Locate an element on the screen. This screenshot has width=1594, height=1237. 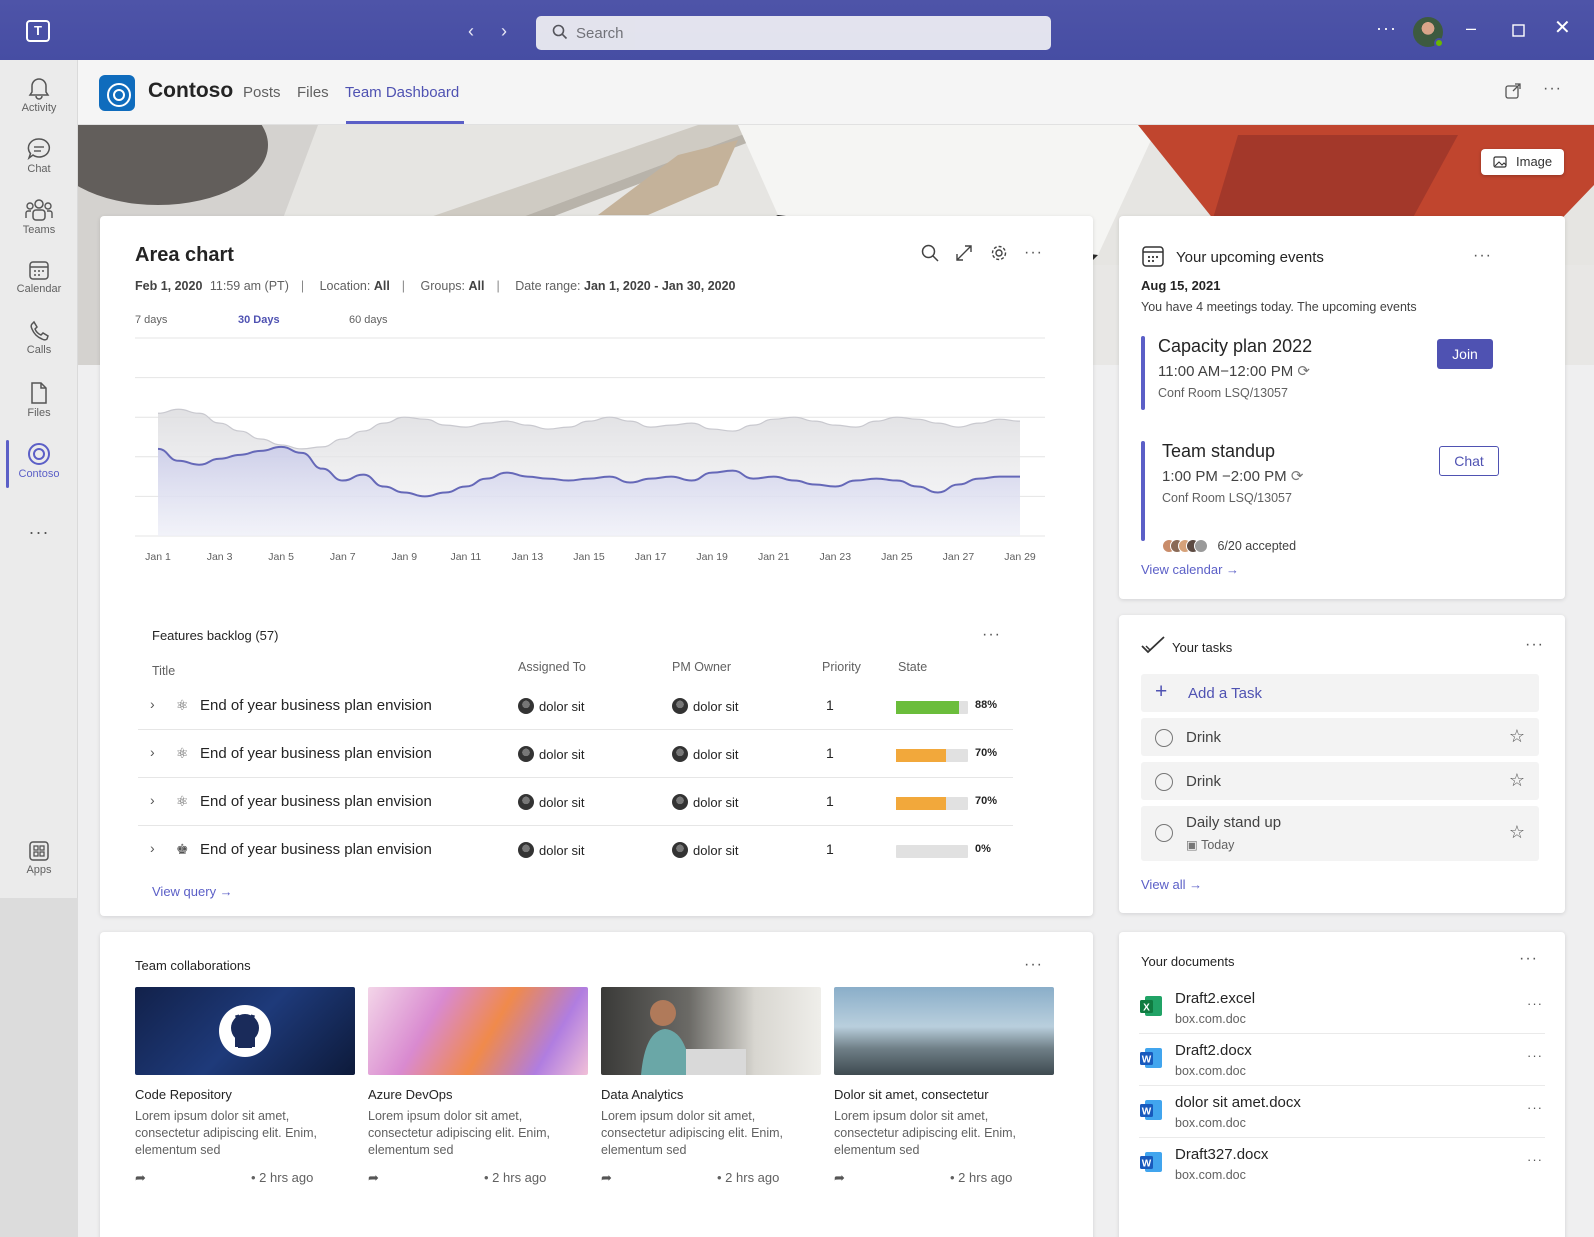
owner-name: dolor sit is located at coordinates (716, 802).